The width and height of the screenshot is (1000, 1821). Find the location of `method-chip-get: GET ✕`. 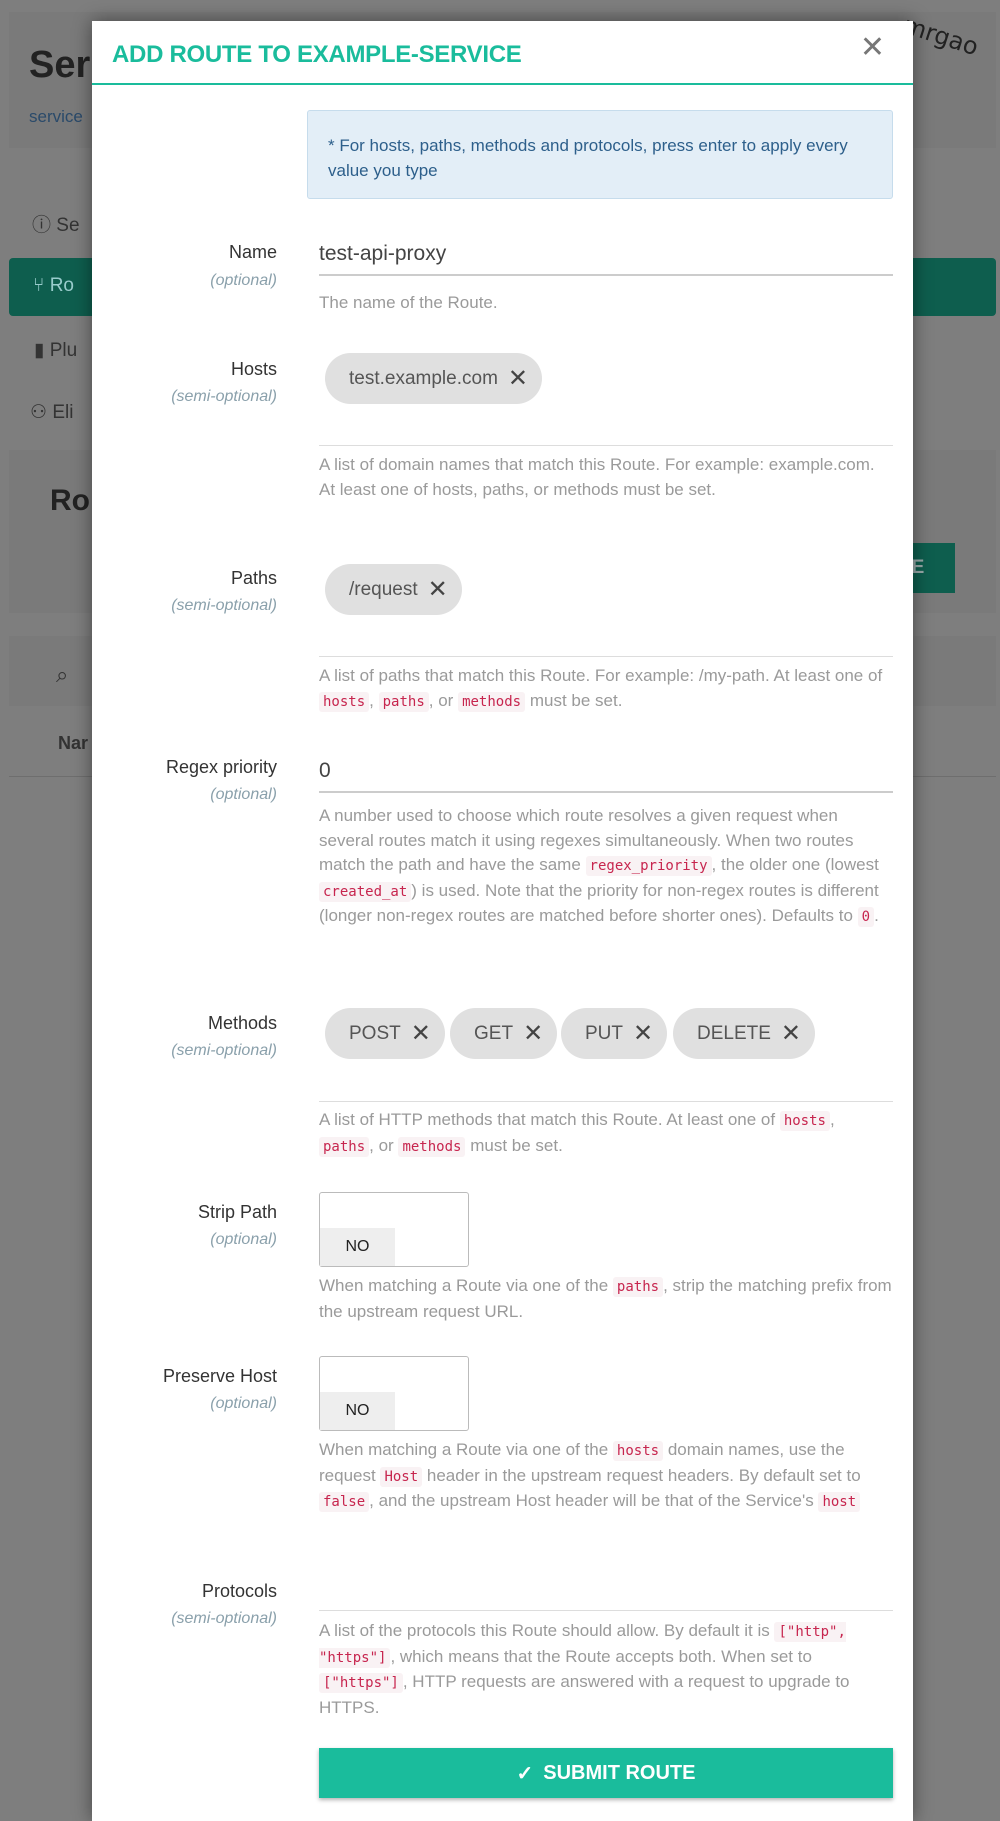

method-chip-get: GET ✕ is located at coordinates (504, 1033).